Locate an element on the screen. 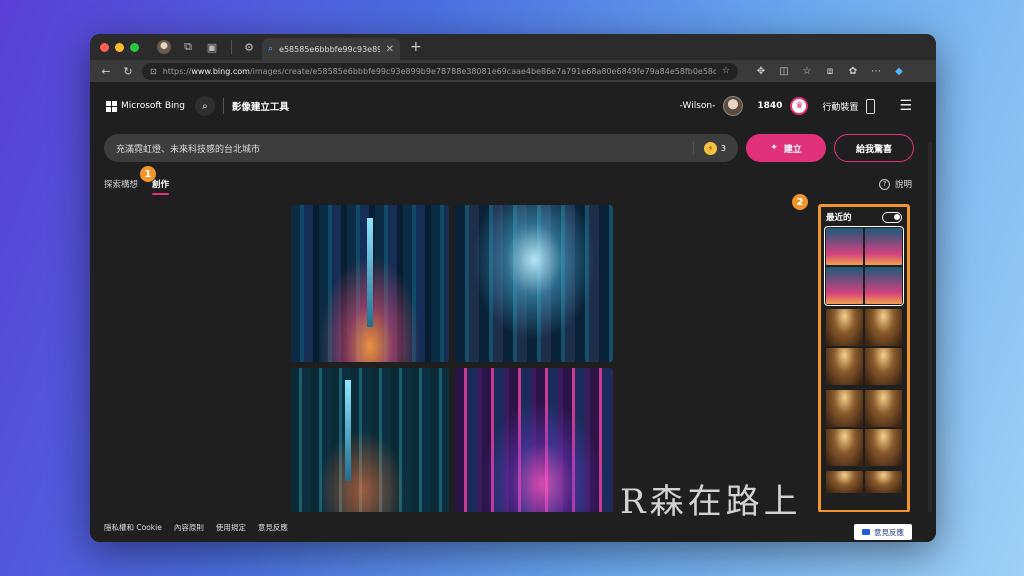 The image size is (1024, 576). active-tab: ⌕ e58585e6bbbfe99c93e899b6 ✕ is located at coordinates (331, 49).